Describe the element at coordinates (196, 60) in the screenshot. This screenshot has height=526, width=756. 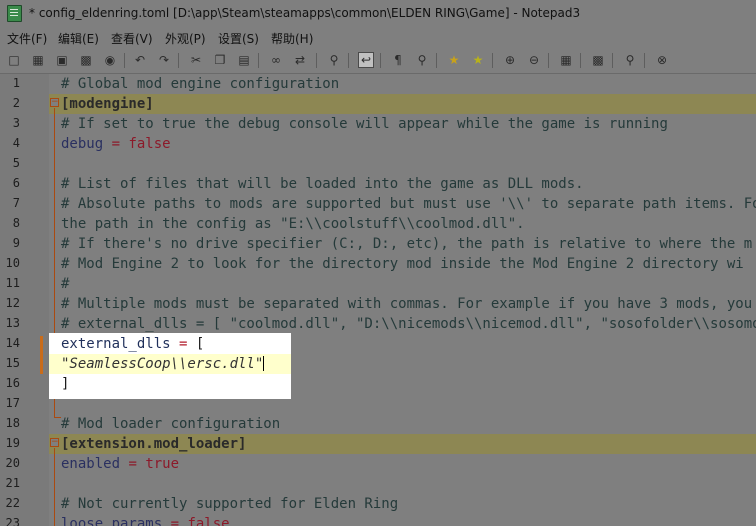
I see `cut-icon: ✂` at that location.